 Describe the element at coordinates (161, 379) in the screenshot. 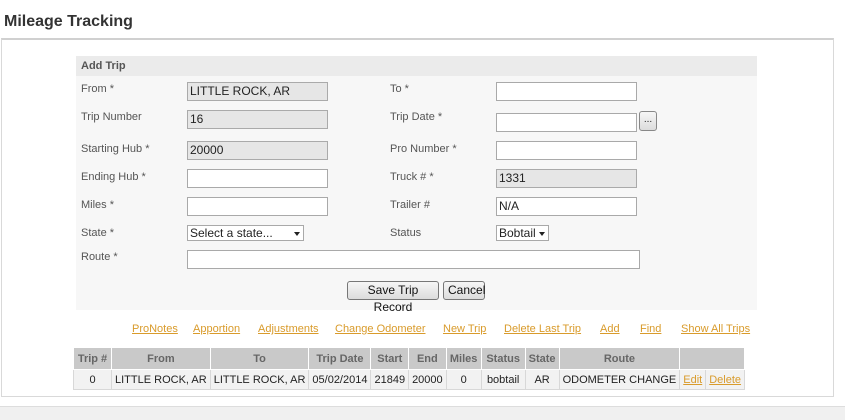

I see `cell-from: LITTLE ROCK, AR` at that location.